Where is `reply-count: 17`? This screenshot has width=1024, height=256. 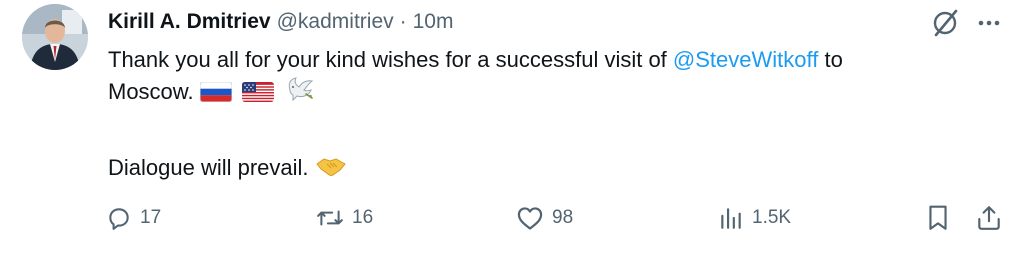 reply-count: 17 is located at coordinates (151, 217).